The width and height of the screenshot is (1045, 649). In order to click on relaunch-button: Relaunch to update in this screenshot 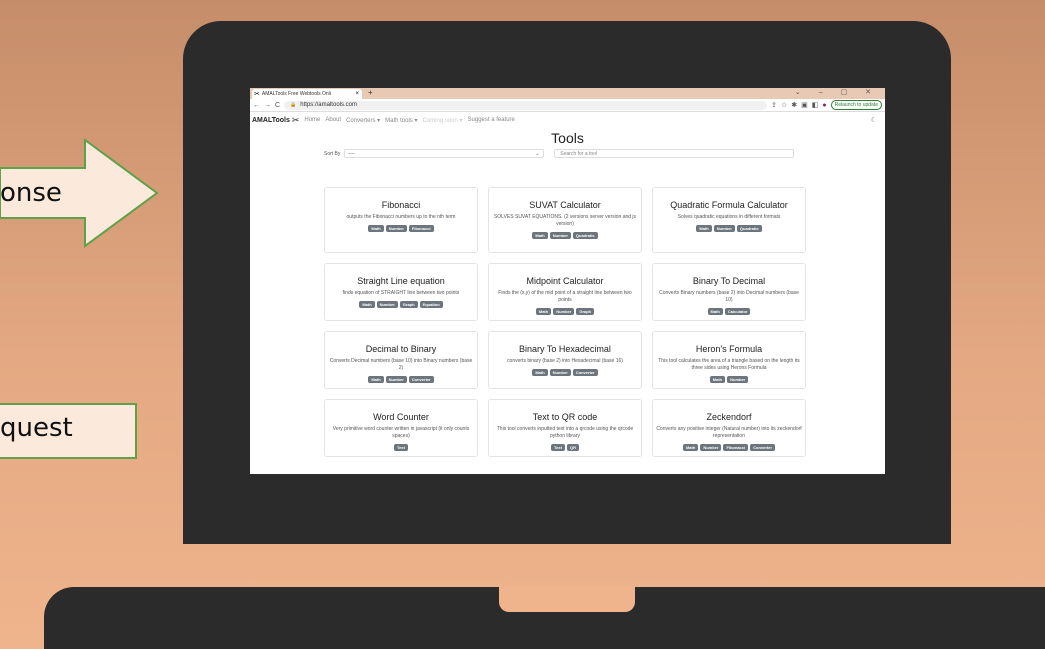, I will do `click(856, 105)`.